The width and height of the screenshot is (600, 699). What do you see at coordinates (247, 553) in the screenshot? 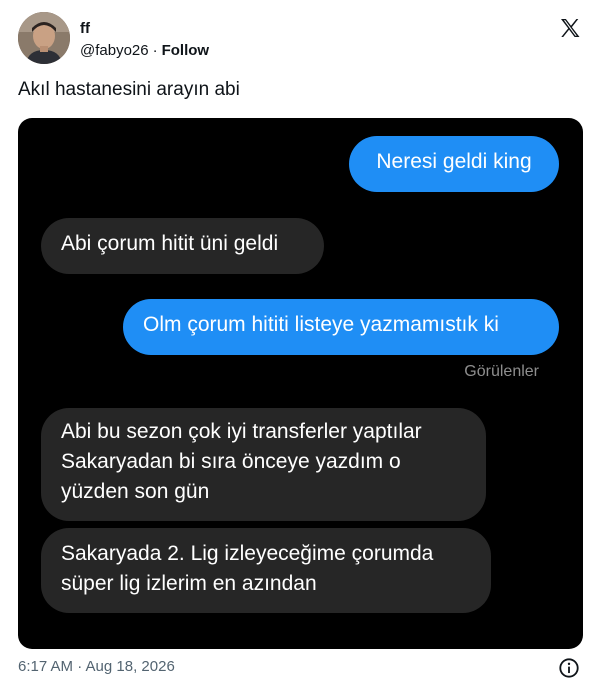
I see `message-line: Sakaryada 2. Lig izleyeceğime çorumda` at bounding box center [247, 553].